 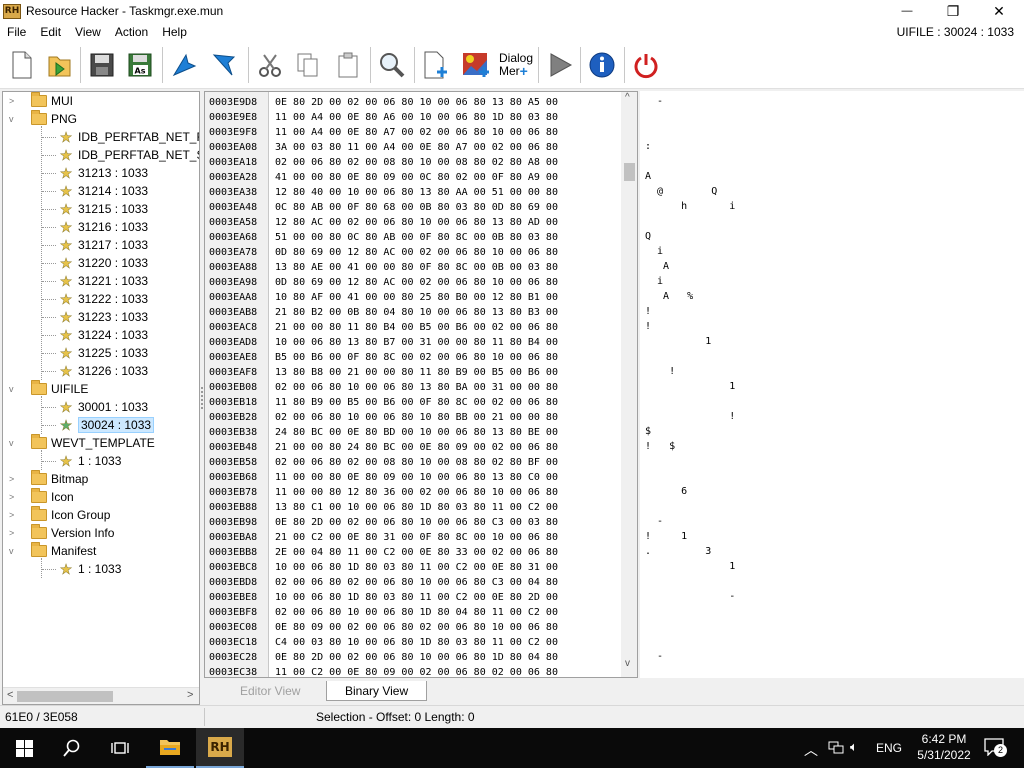 I want to click on add-image-button, so click(x=476, y=65).